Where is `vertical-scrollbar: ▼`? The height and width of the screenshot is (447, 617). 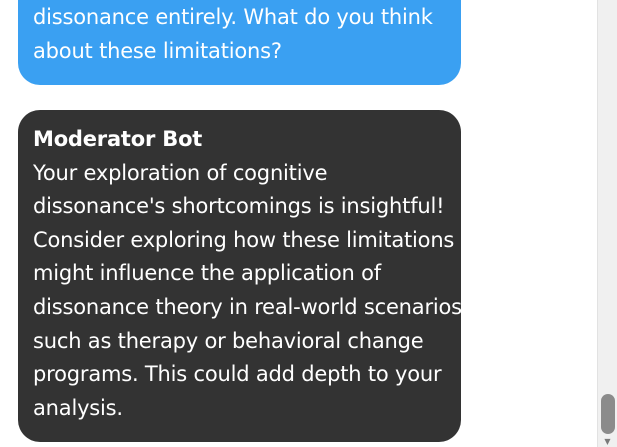 vertical-scrollbar: ▼ is located at coordinates (607, 223).